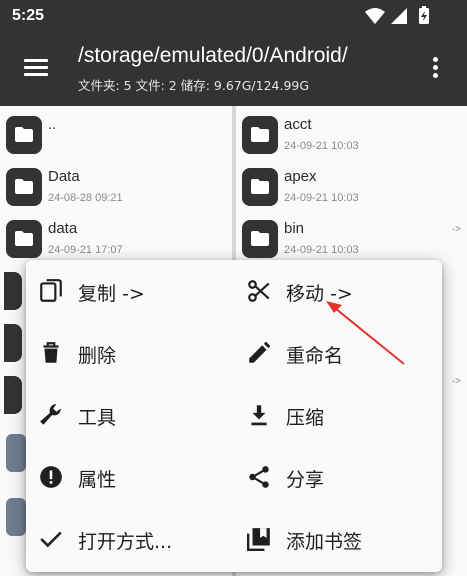 The image size is (467, 576). What do you see at coordinates (50, 414) in the screenshot?
I see `wrench-icon` at bounding box center [50, 414].